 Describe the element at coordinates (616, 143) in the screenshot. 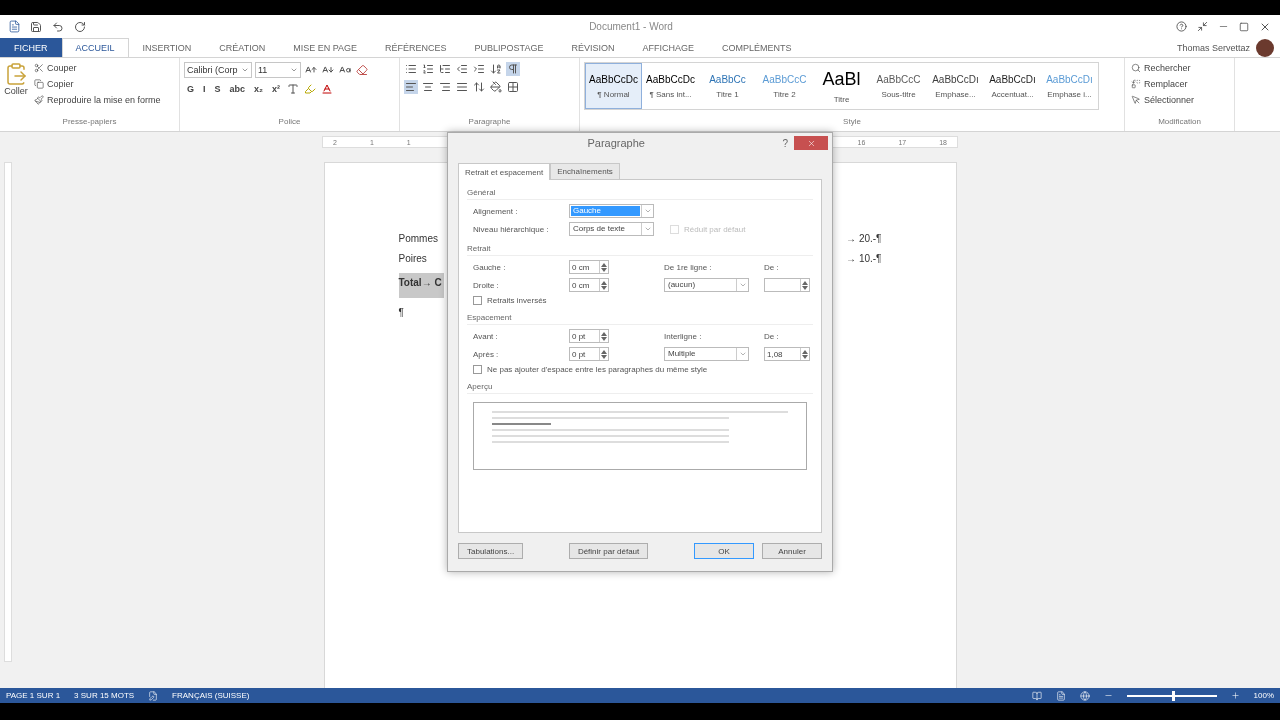

I see `dialog-title: Paragraphe` at that location.